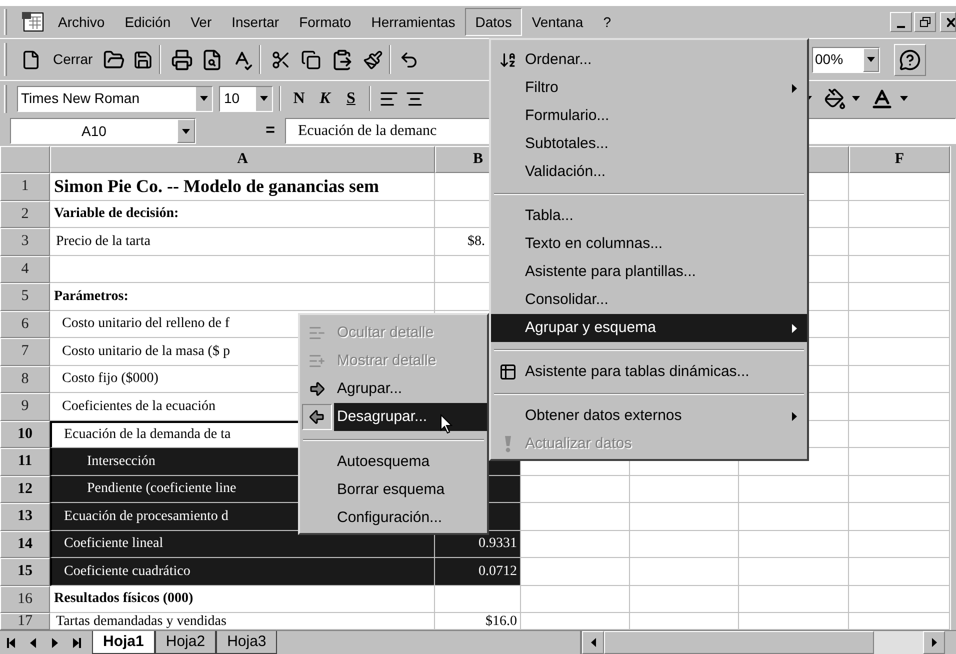  I want to click on table-cell: 0.0712, so click(478, 572).